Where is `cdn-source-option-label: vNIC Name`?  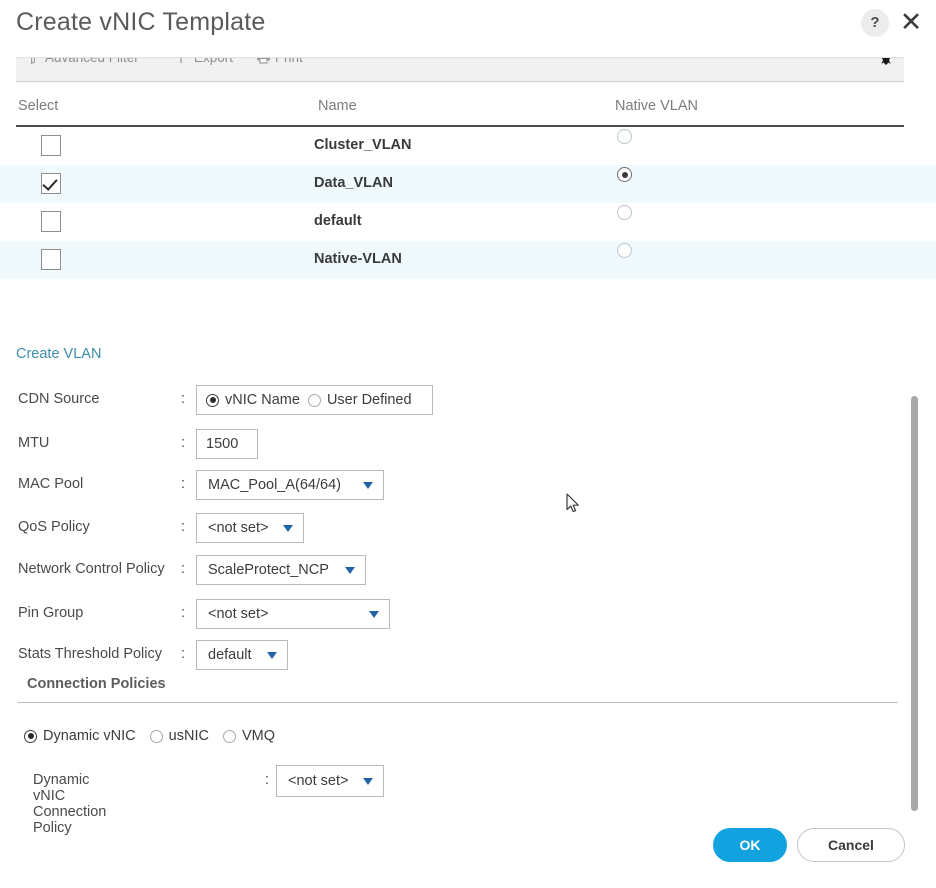 cdn-source-option-label: vNIC Name is located at coordinates (262, 400).